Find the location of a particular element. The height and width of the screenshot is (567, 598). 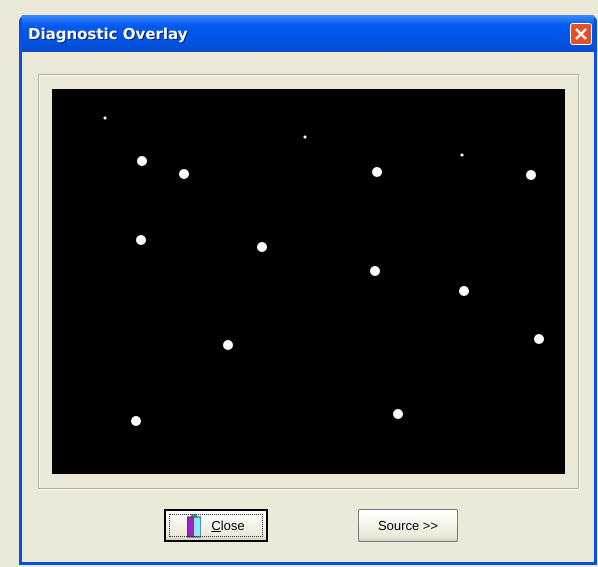

close-button: Close is located at coordinates (216, 525).